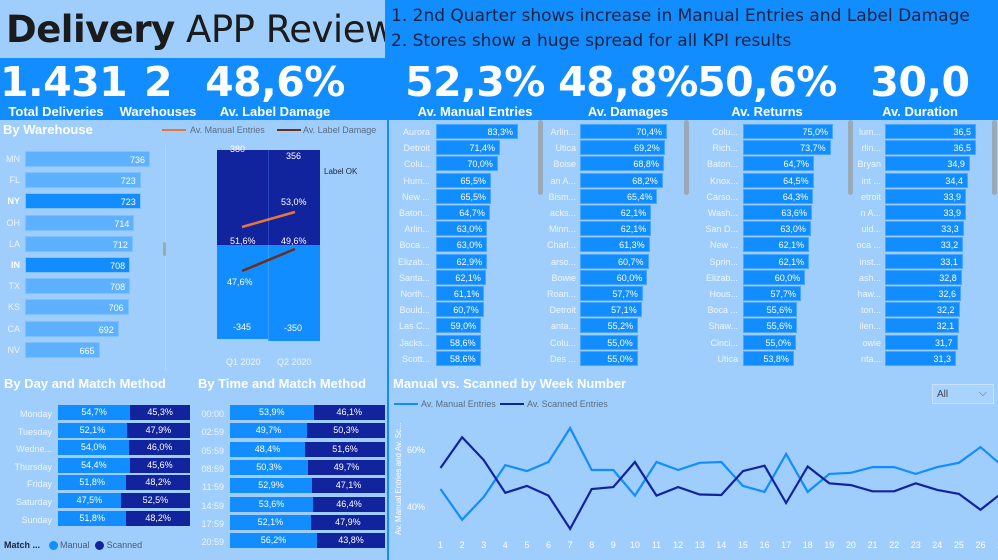 The height and width of the screenshot is (560, 998). I want to click on legend-manual: Manual, so click(75, 545).